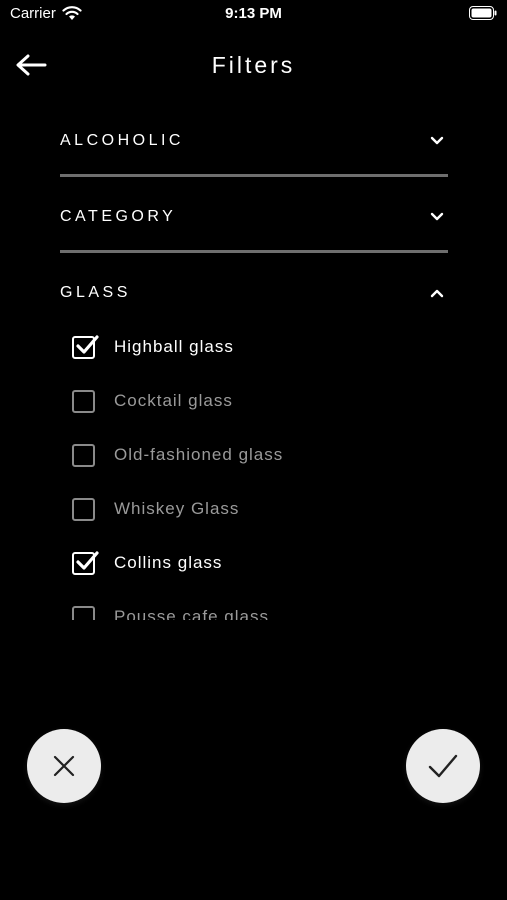 The height and width of the screenshot is (900, 507). I want to click on glass-option: Cocktail glass, so click(254, 401).